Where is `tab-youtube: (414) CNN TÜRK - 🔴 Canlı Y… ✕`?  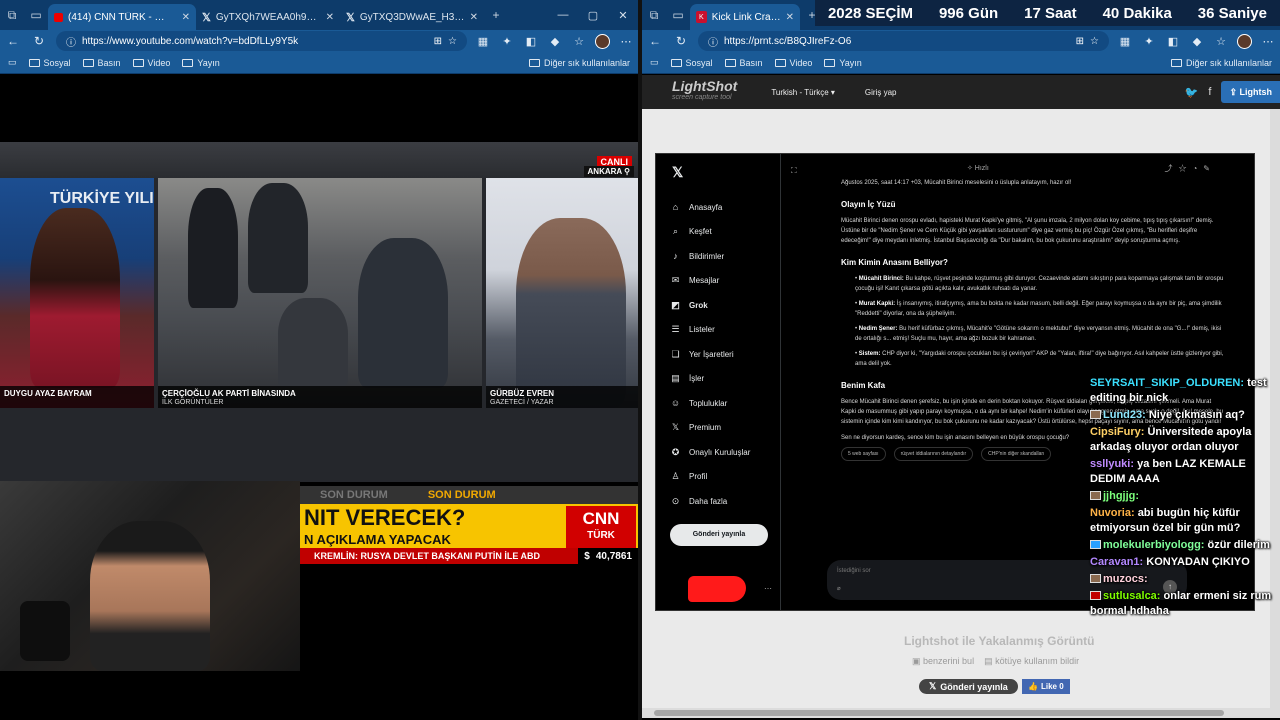
tab-youtube: (414) CNN TÜRK - 🔴 Canlı Y… ✕ is located at coordinates (122, 17).